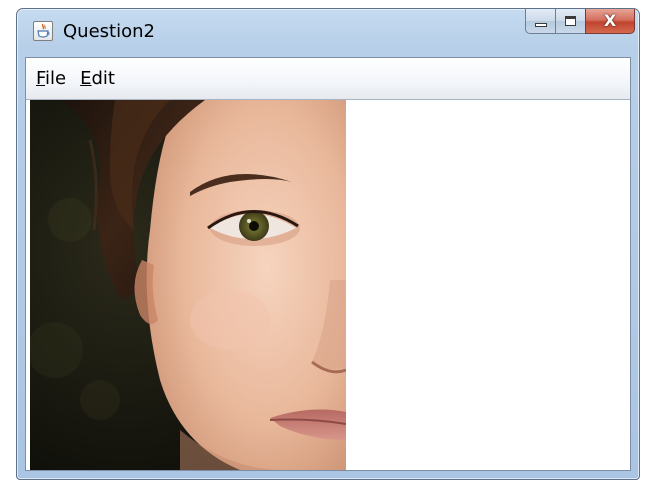 This screenshot has width=645, height=486. Describe the element at coordinates (328, 79) in the screenshot. I see `menu-bar: File Edit` at that location.